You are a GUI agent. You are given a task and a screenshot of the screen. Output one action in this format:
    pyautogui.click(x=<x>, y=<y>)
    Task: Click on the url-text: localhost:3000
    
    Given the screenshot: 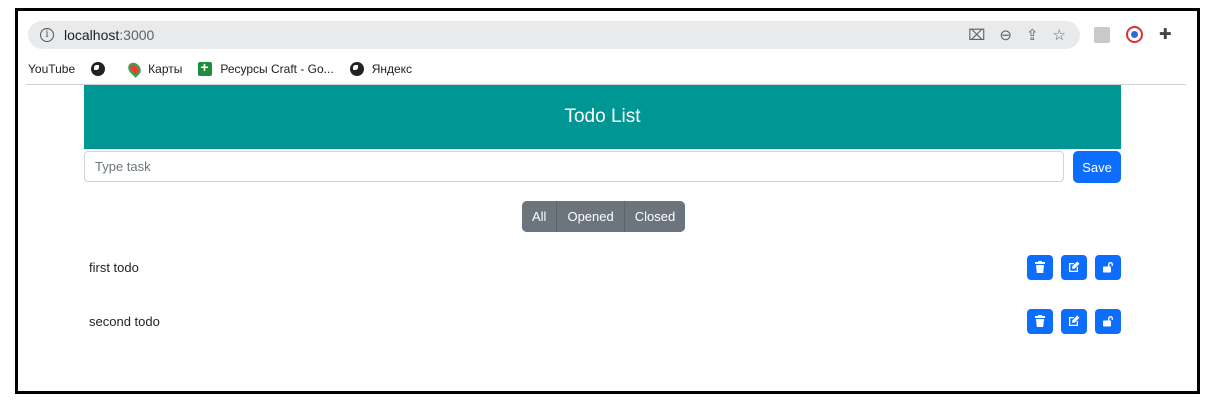 What is the action you would take?
    pyautogui.click(x=109, y=35)
    